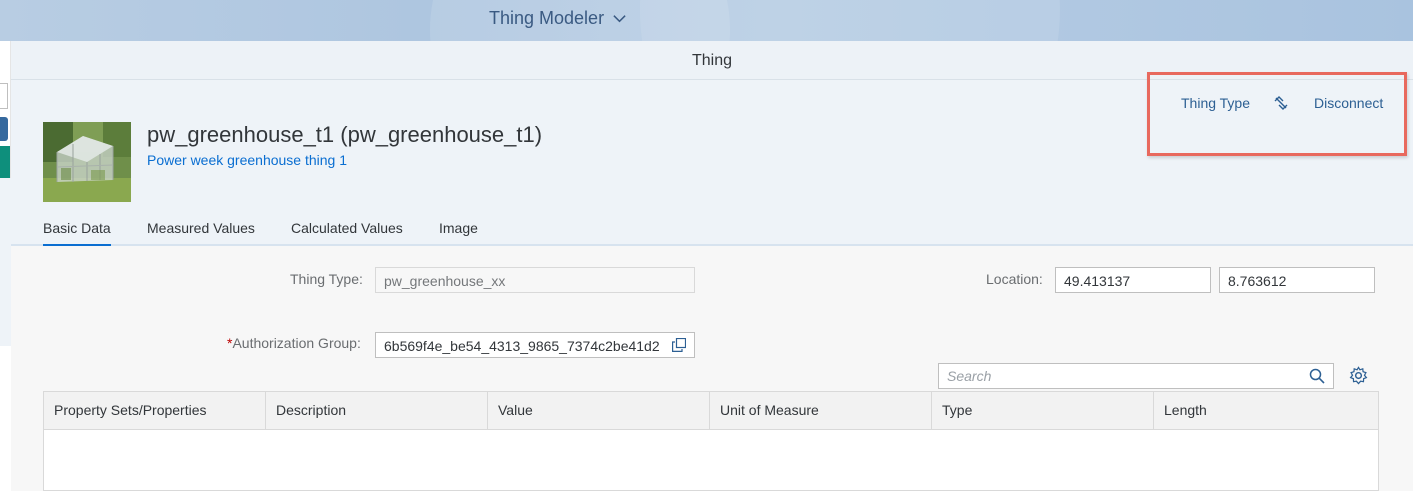  I want to click on shell-bar: Thing Modeler, so click(706, 20).